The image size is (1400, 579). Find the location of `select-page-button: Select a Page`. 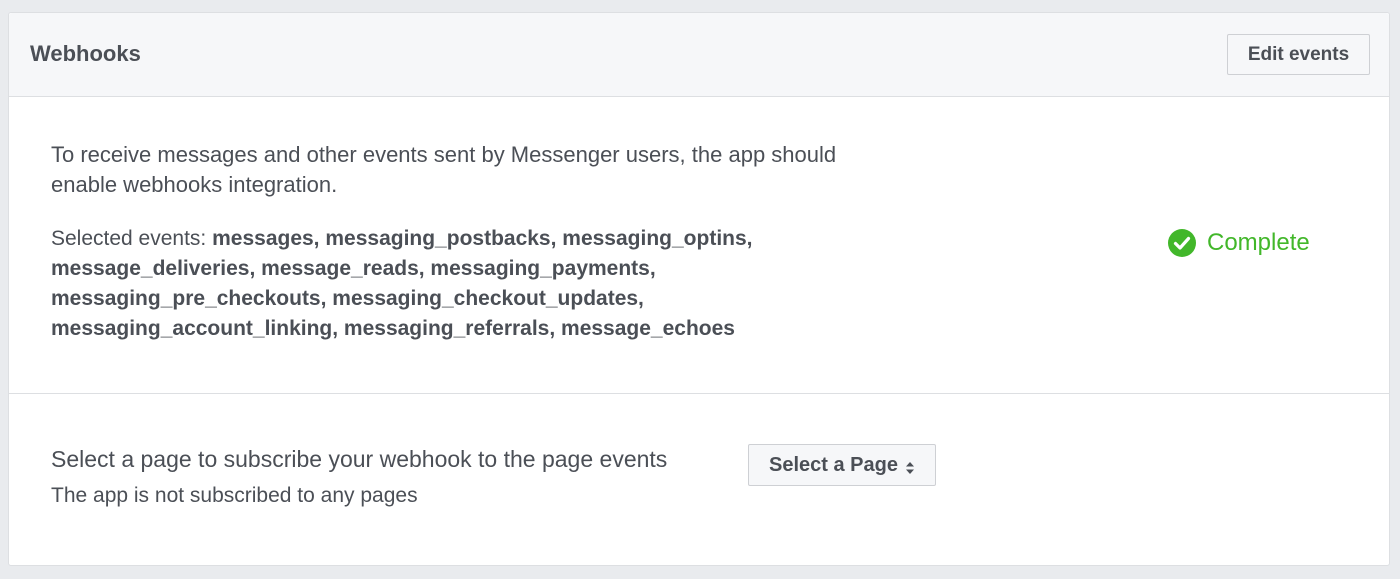

select-page-button: Select a Page is located at coordinates (842, 465).